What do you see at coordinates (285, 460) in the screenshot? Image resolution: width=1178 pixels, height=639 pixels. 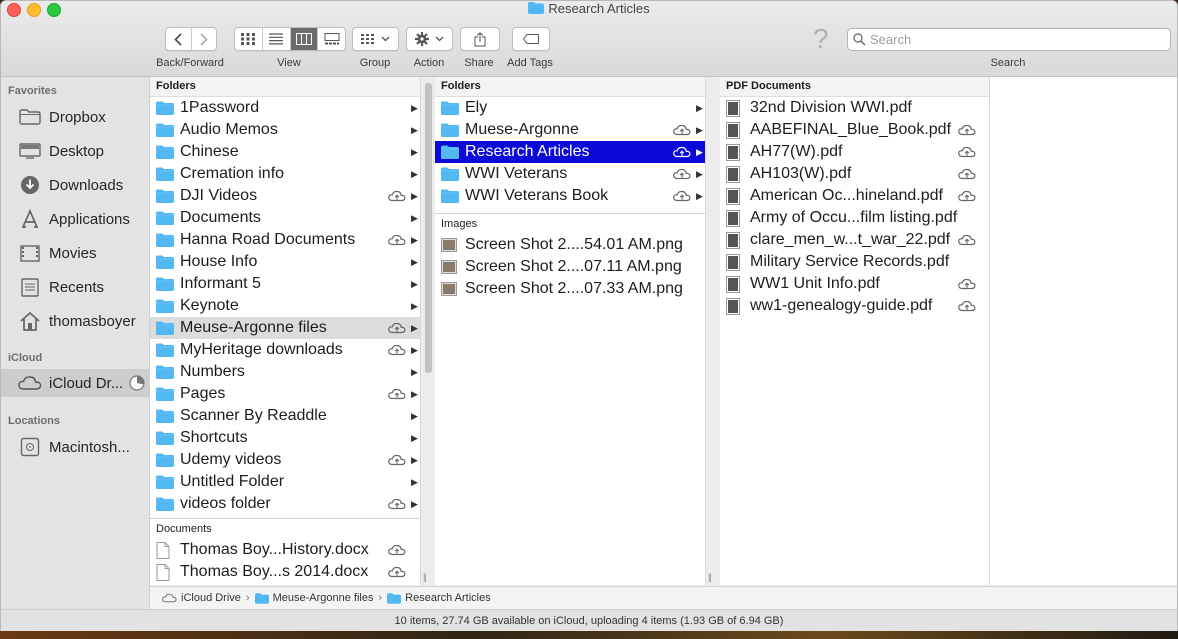 I see `folder-row: Udemy videos ▶` at bounding box center [285, 460].